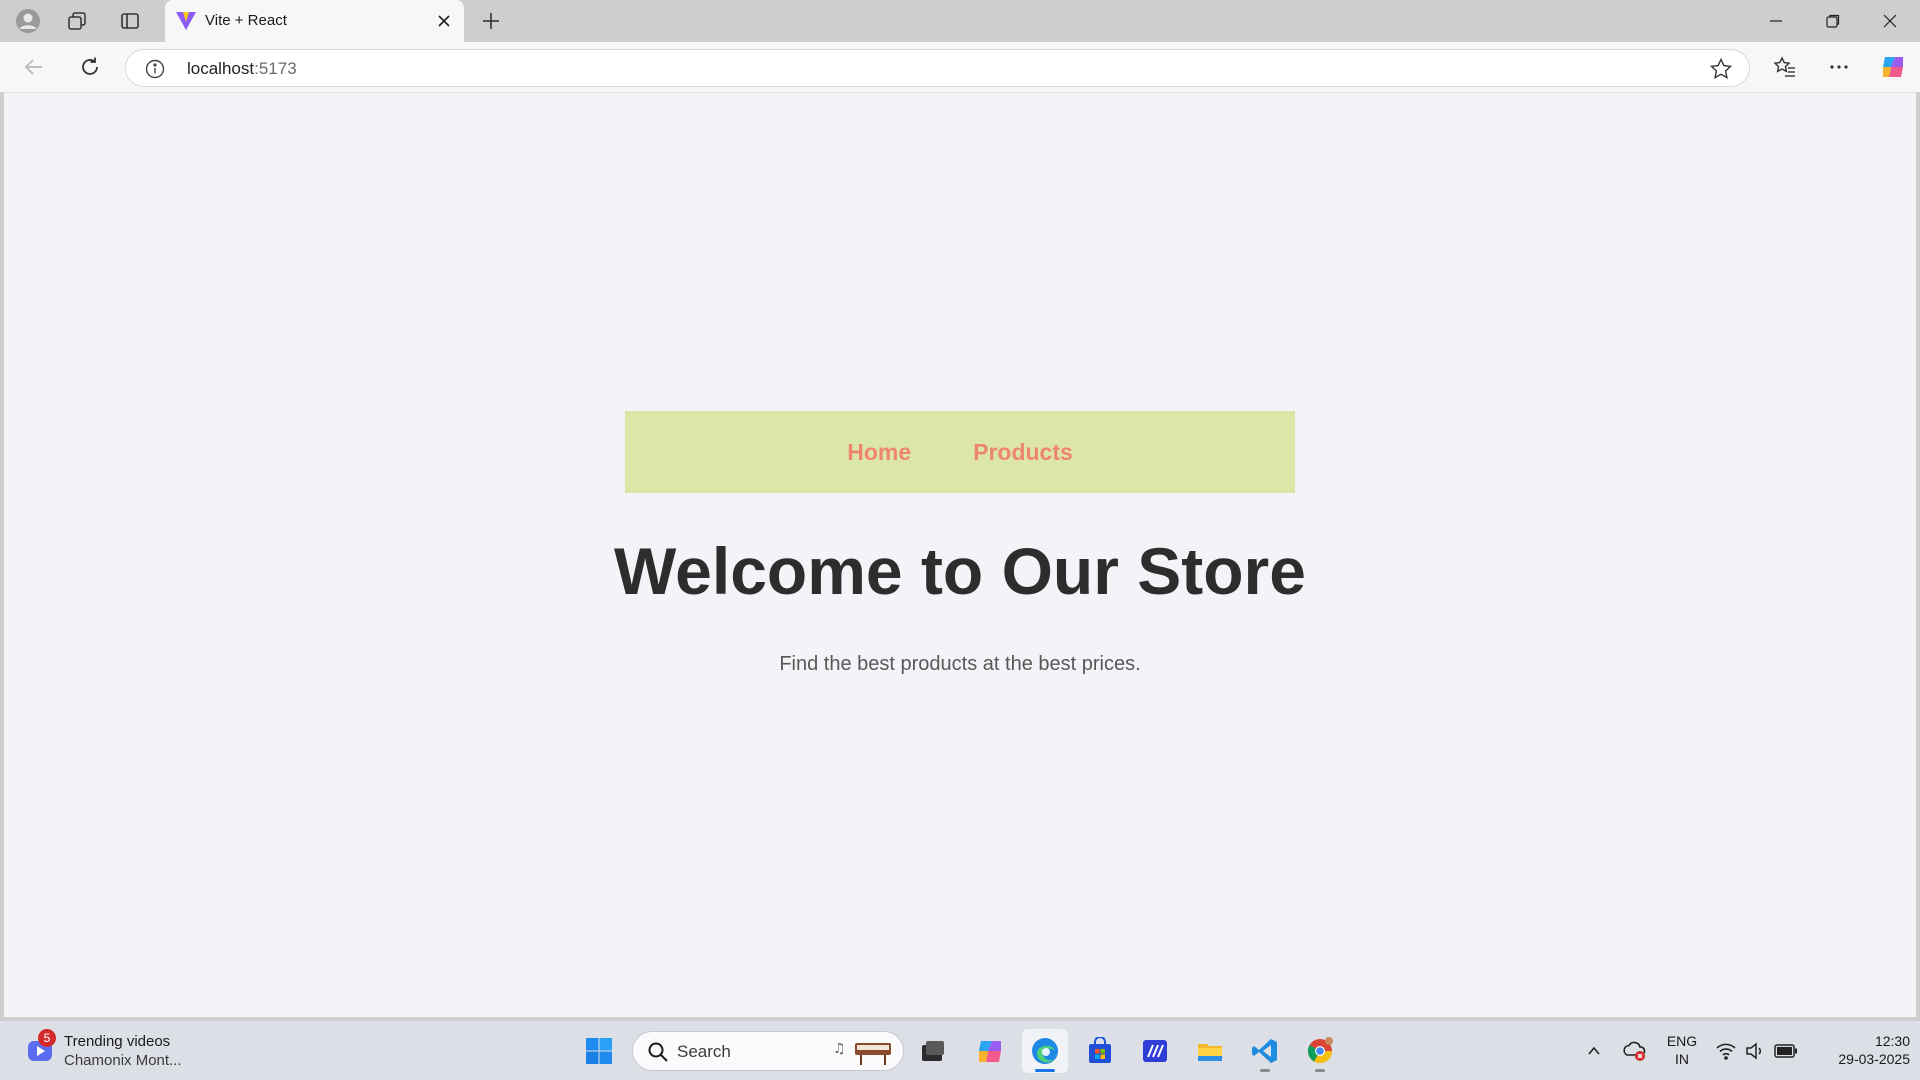 This screenshot has width=1920, height=1080. What do you see at coordinates (960, 21) in the screenshot?
I see `browser-title-bar: Vite + React` at bounding box center [960, 21].